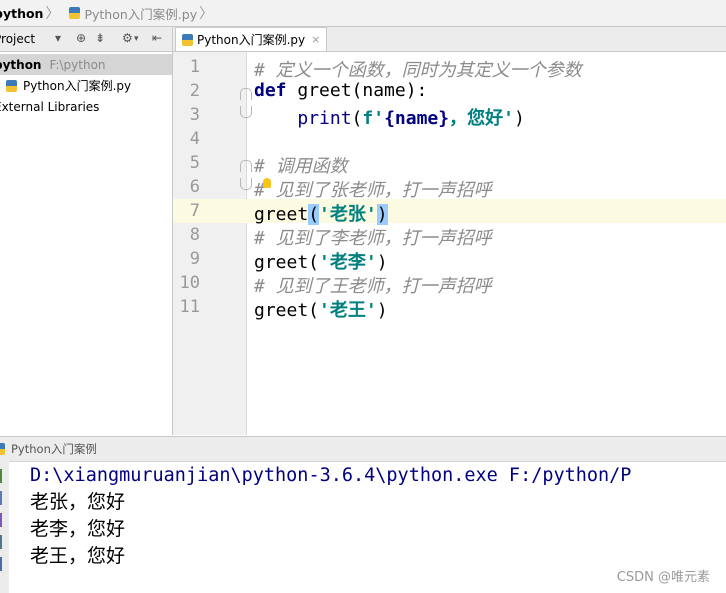 This screenshot has width=726, height=593. I want to click on code-line: 11 greet('老王'), so click(449, 308).